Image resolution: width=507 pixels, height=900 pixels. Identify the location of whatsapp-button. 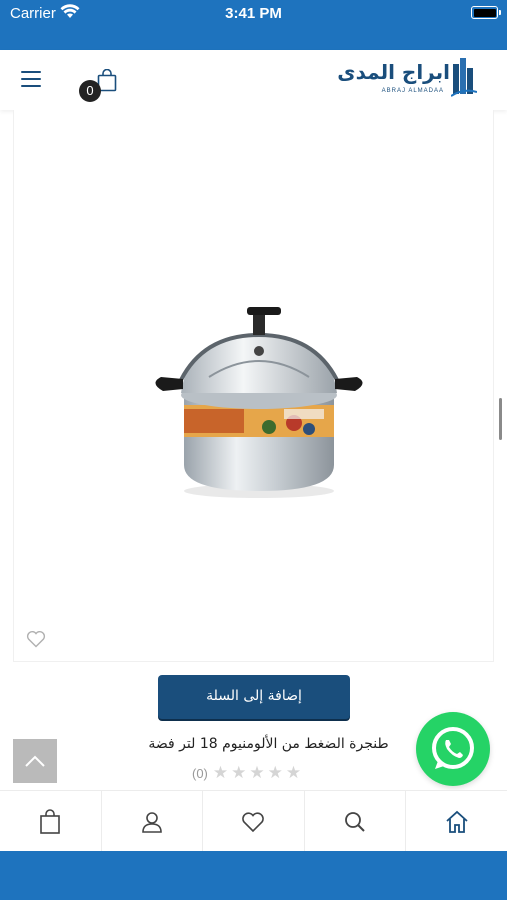
(453, 749).